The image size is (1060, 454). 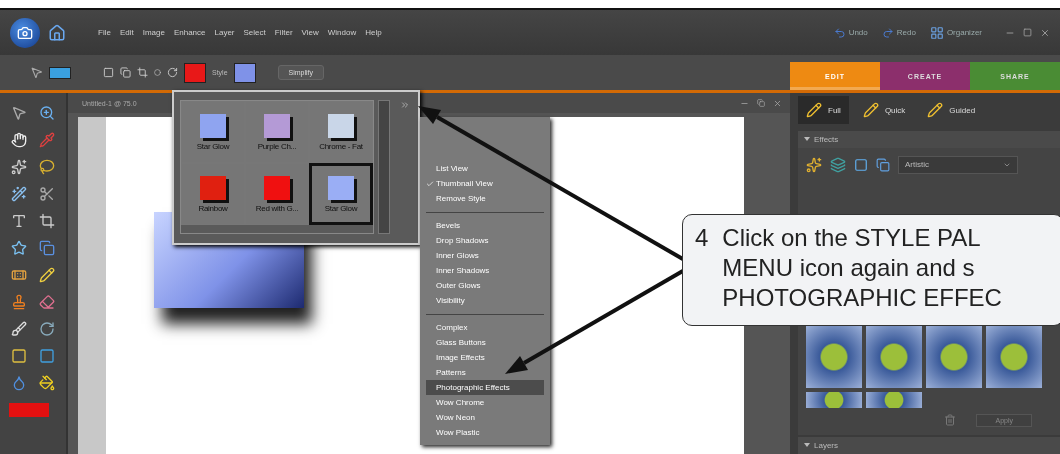 I want to click on menu-item: Bevels, so click(x=485, y=225).